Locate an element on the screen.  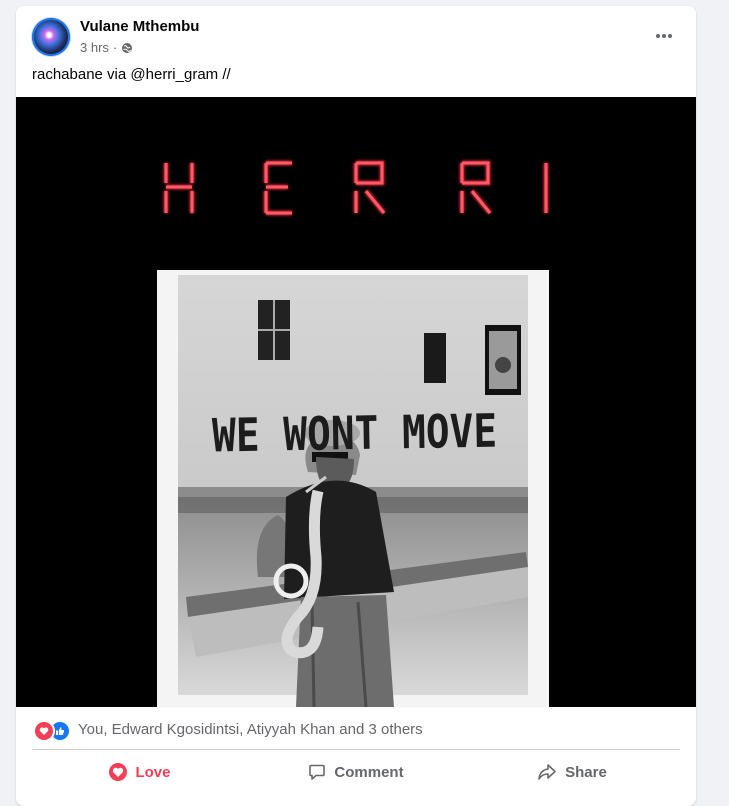
post-actions: Love Comment Share is located at coordinates (356, 772).